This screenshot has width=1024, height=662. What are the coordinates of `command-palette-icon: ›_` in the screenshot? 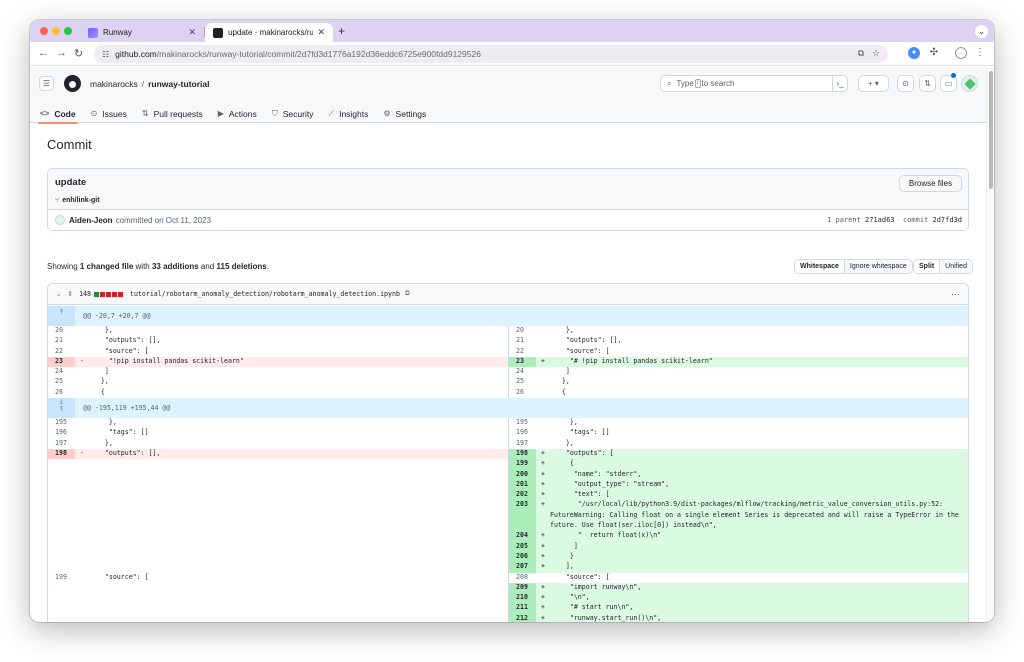 It's located at (839, 83).